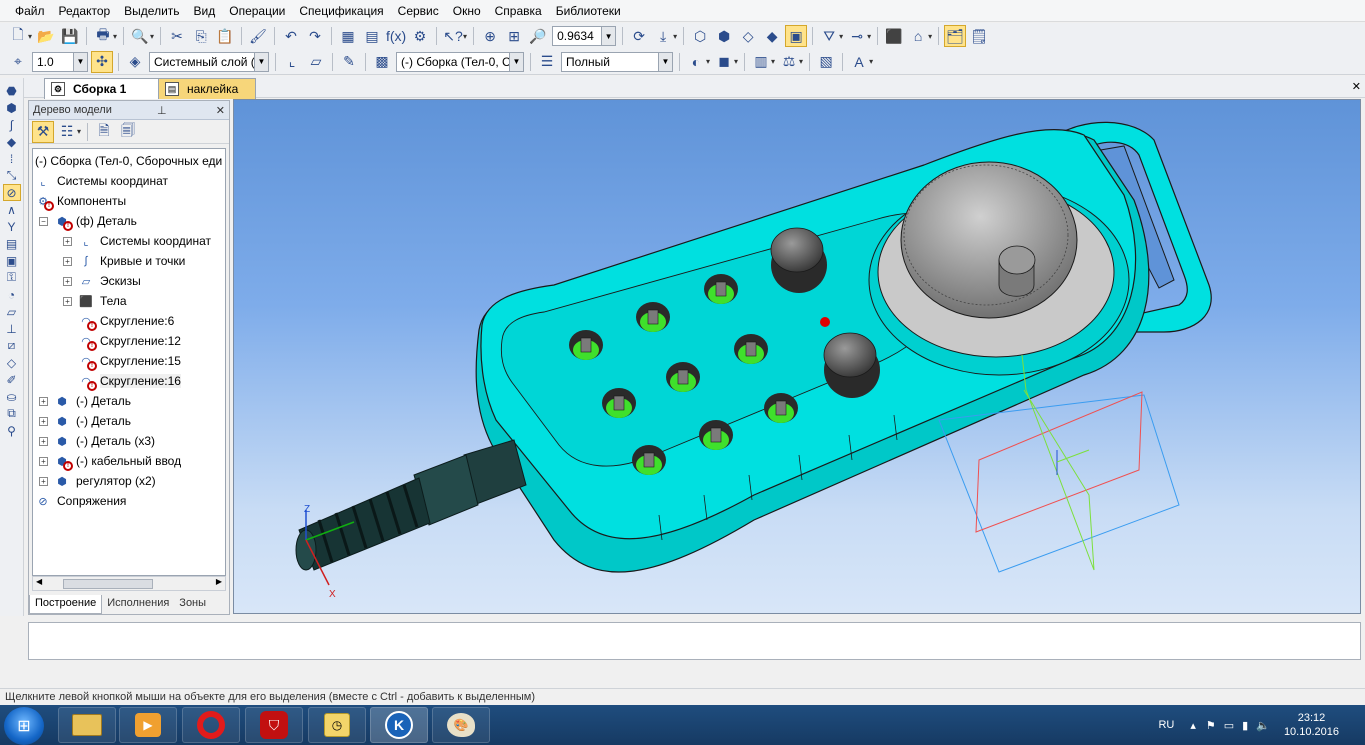  I want to click on tree-item-part-coordinate-systems: + ⌞ Системы координат, so click(137, 241).